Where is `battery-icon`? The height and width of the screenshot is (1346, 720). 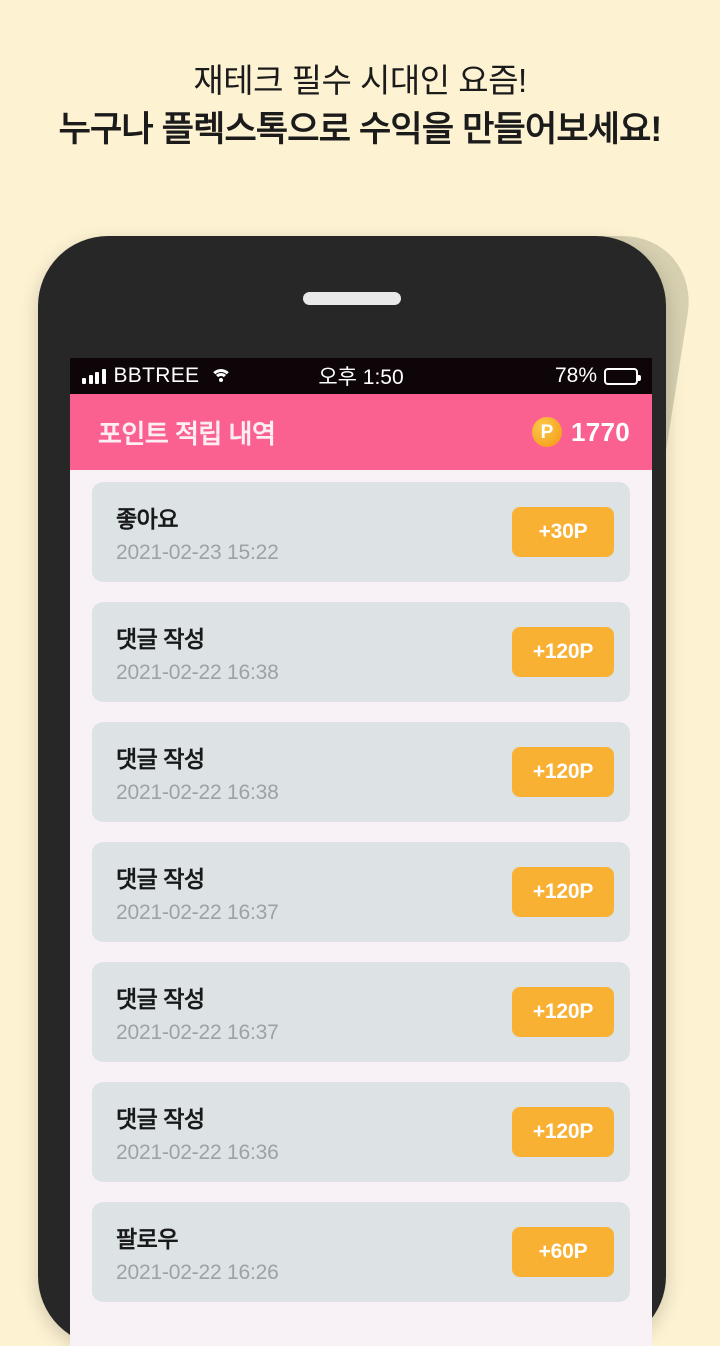
battery-icon is located at coordinates (622, 376).